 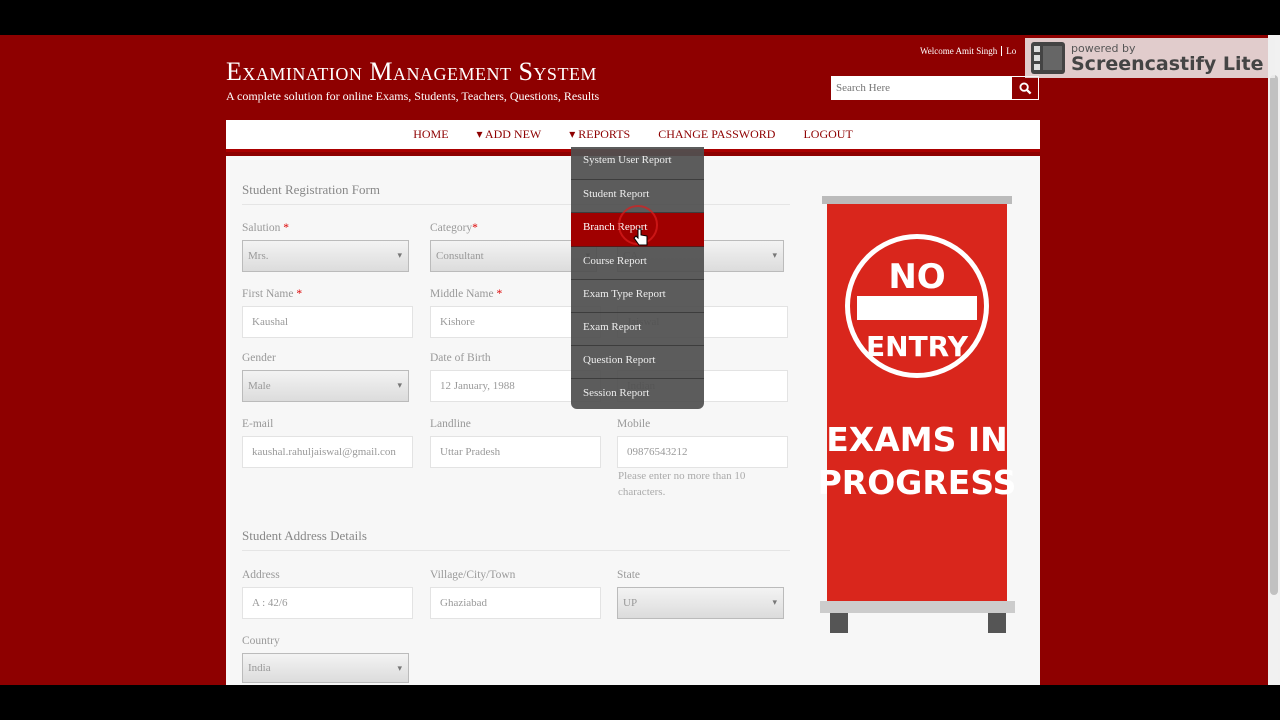 I want to click on watermark-line2: Screencastify Lite, so click(x=1167, y=64).